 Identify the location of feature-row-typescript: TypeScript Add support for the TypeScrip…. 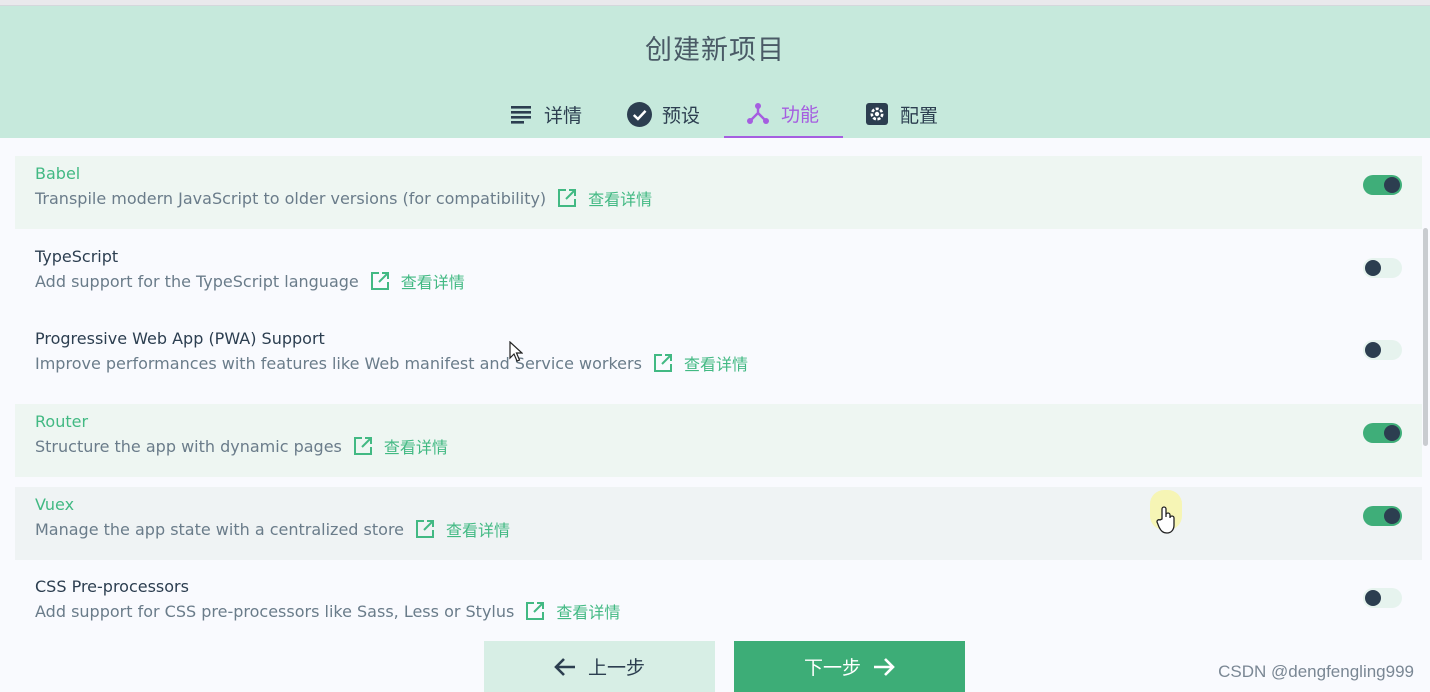
(718, 275).